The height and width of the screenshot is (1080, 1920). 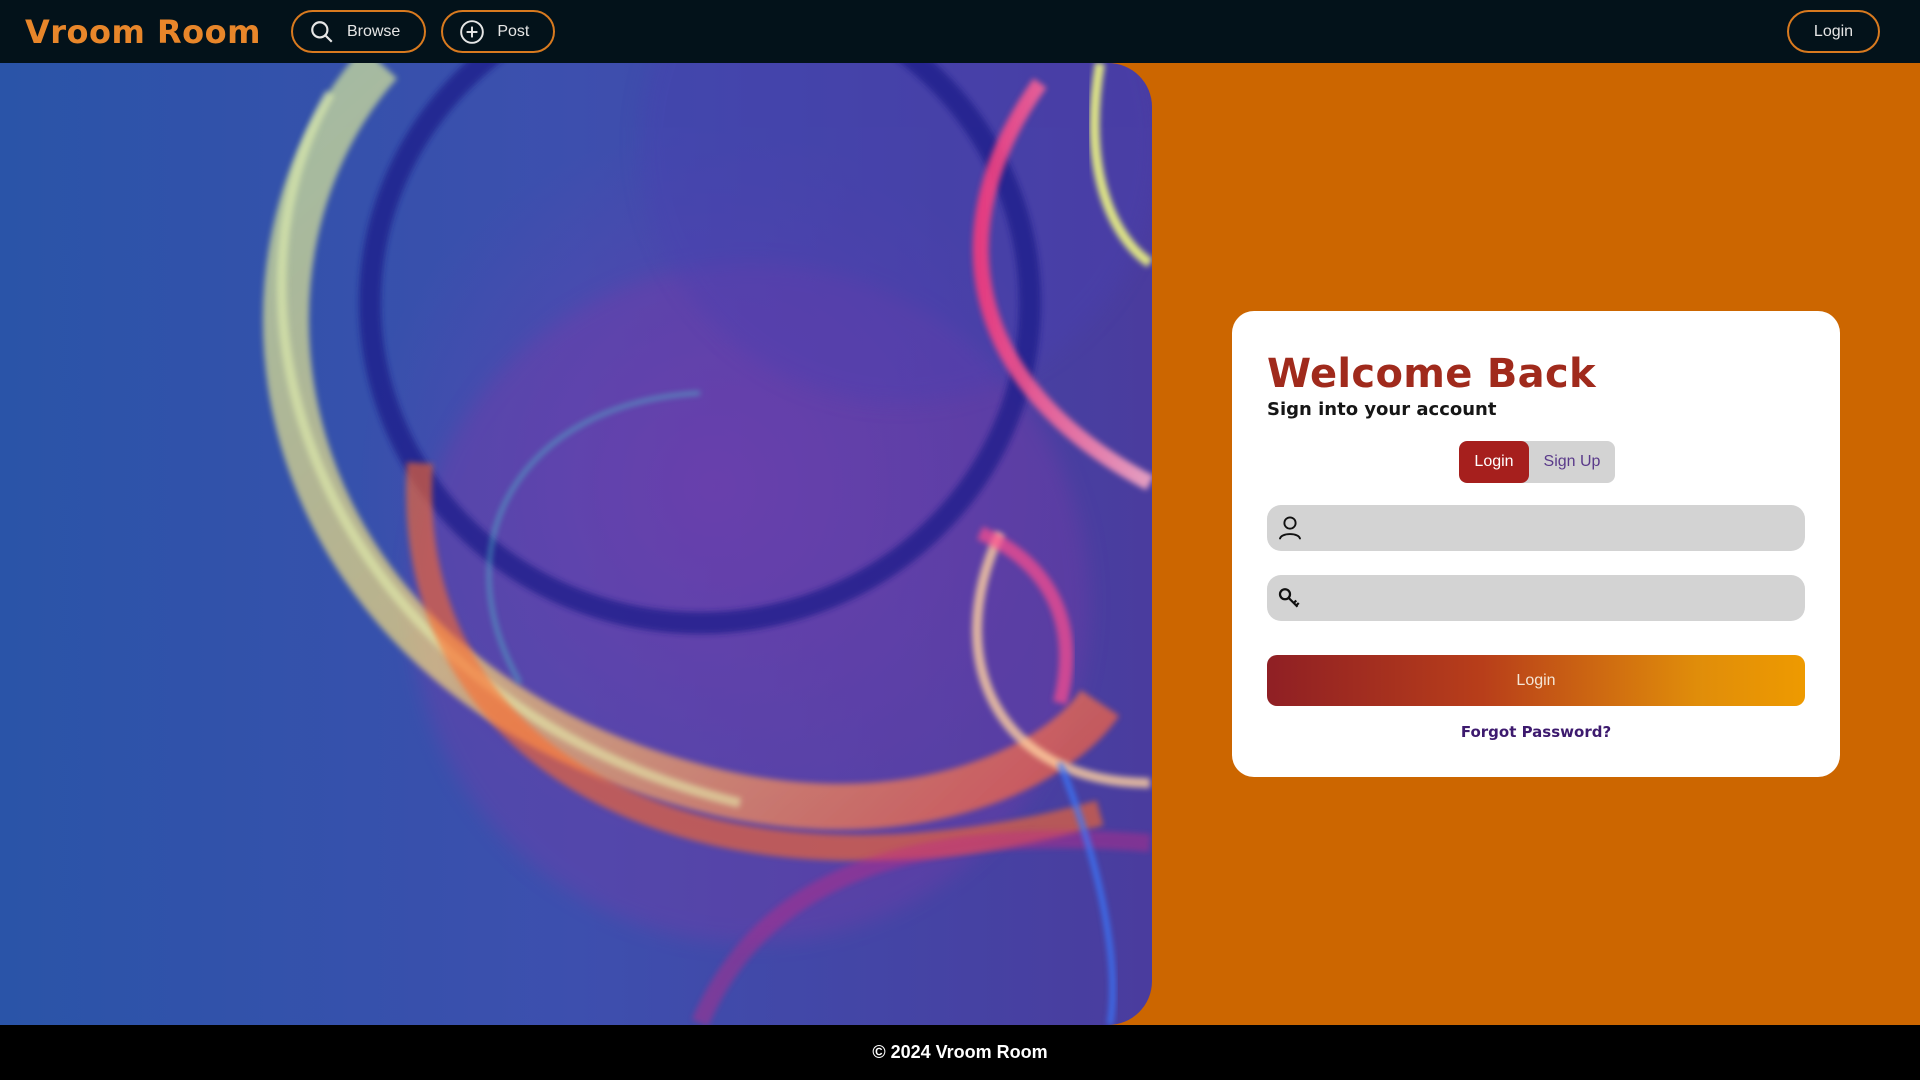 I want to click on browse-button: Browse, so click(x=358, y=31).